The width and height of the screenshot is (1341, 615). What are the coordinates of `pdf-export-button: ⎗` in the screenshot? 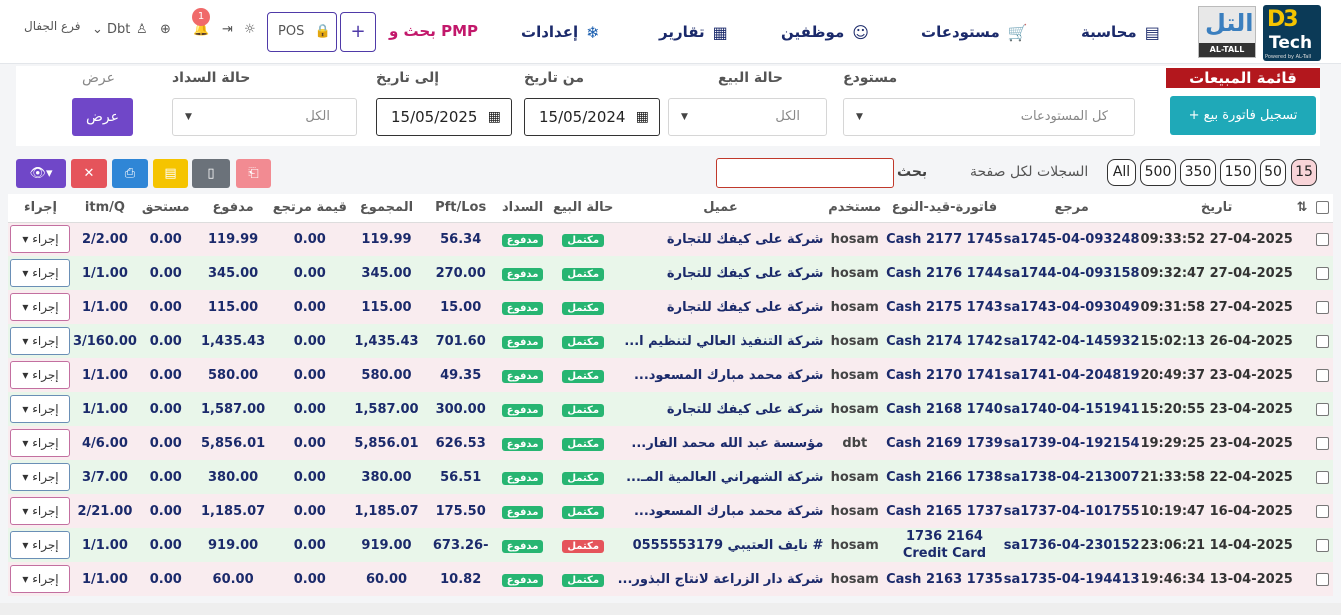 It's located at (253, 173).